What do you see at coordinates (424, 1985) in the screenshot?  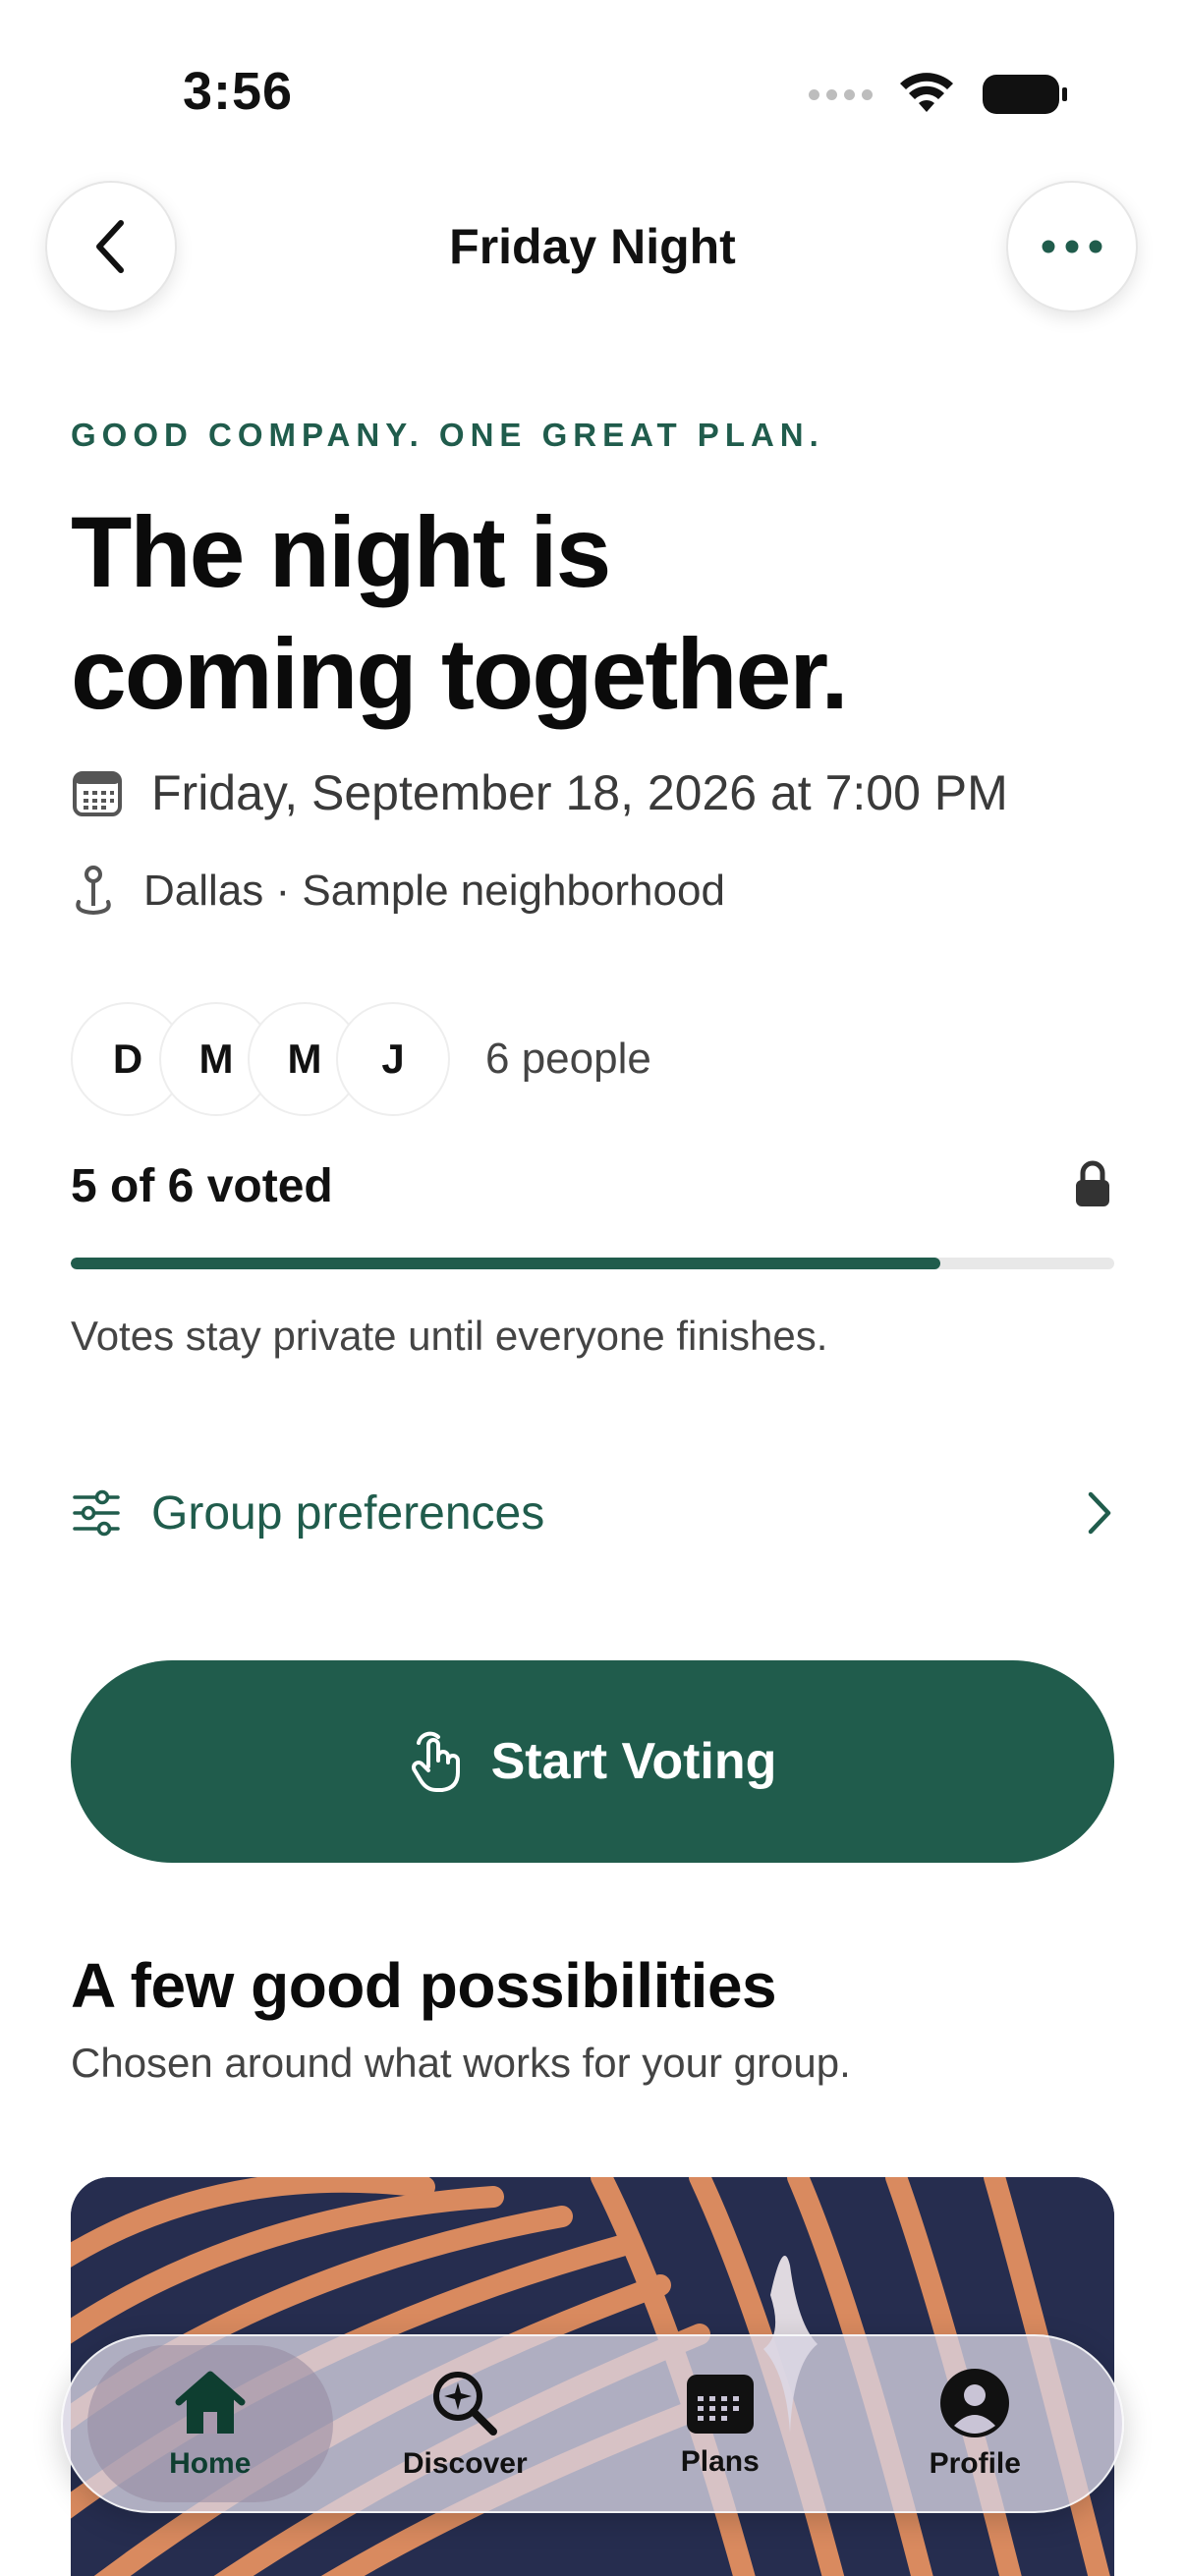 I see `section-title: A few good possibilities` at bounding box center [424, 1985].